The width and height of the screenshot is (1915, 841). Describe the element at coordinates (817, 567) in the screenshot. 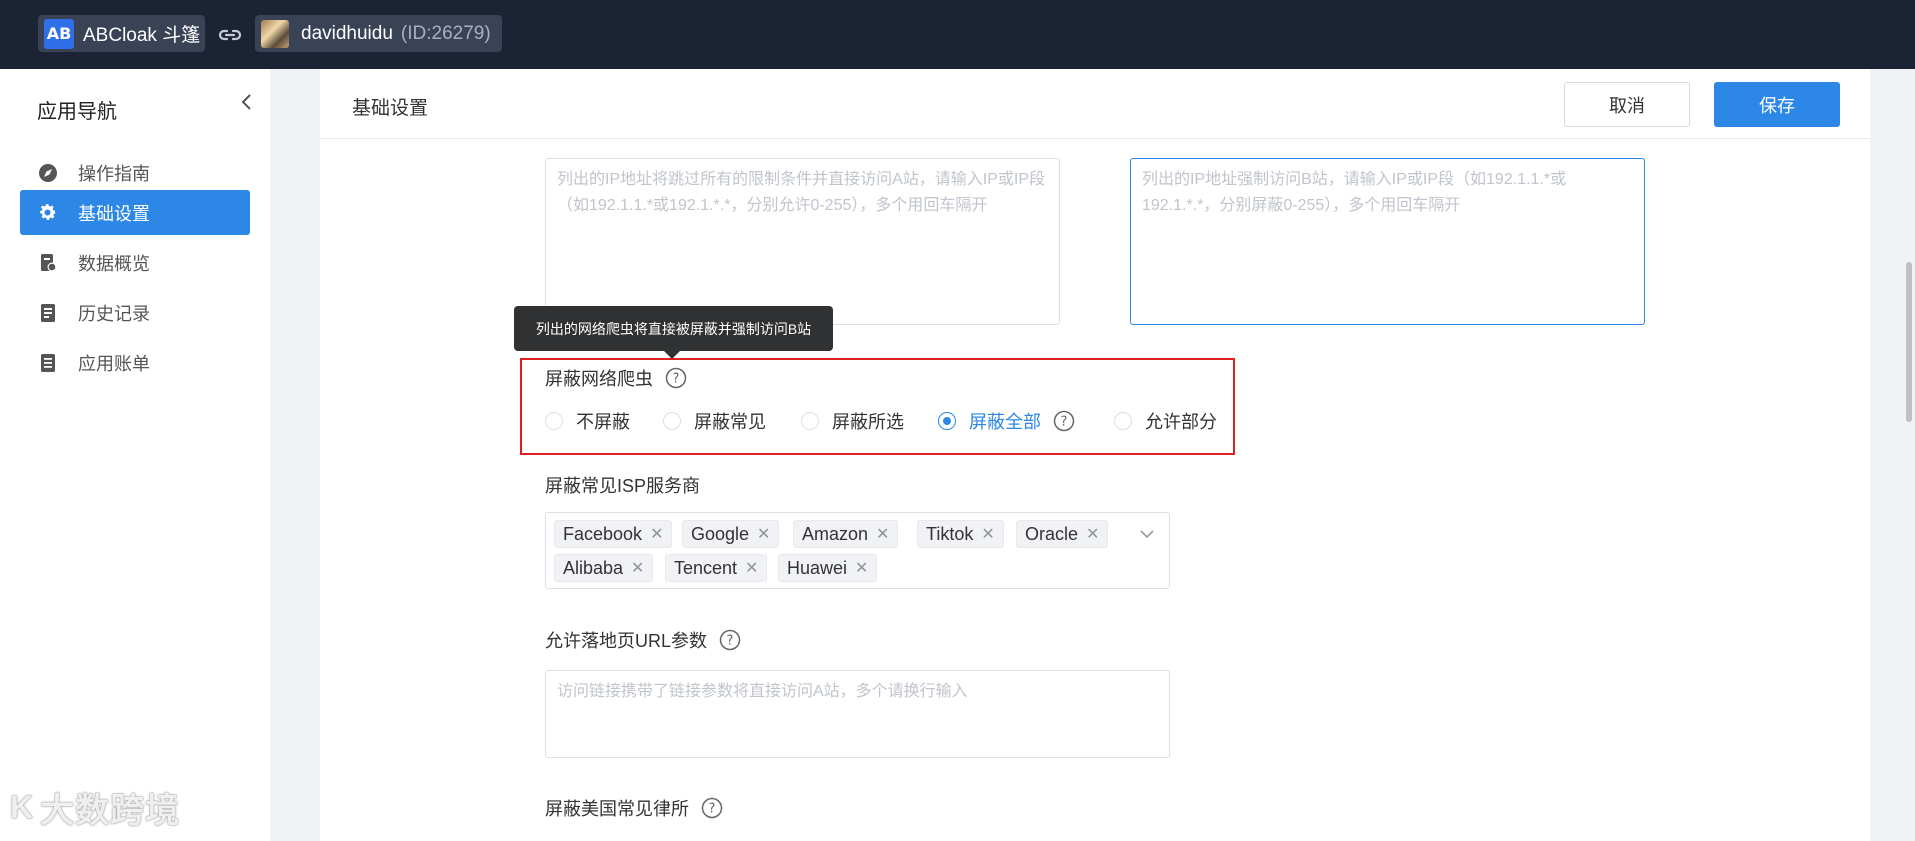

I see `tag-label: Huawei` at that location.